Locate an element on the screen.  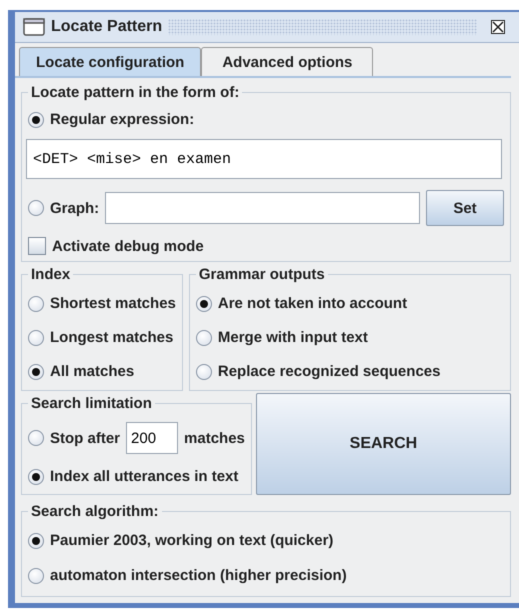
tab: Advanced options is located at coordinates (287, 61).